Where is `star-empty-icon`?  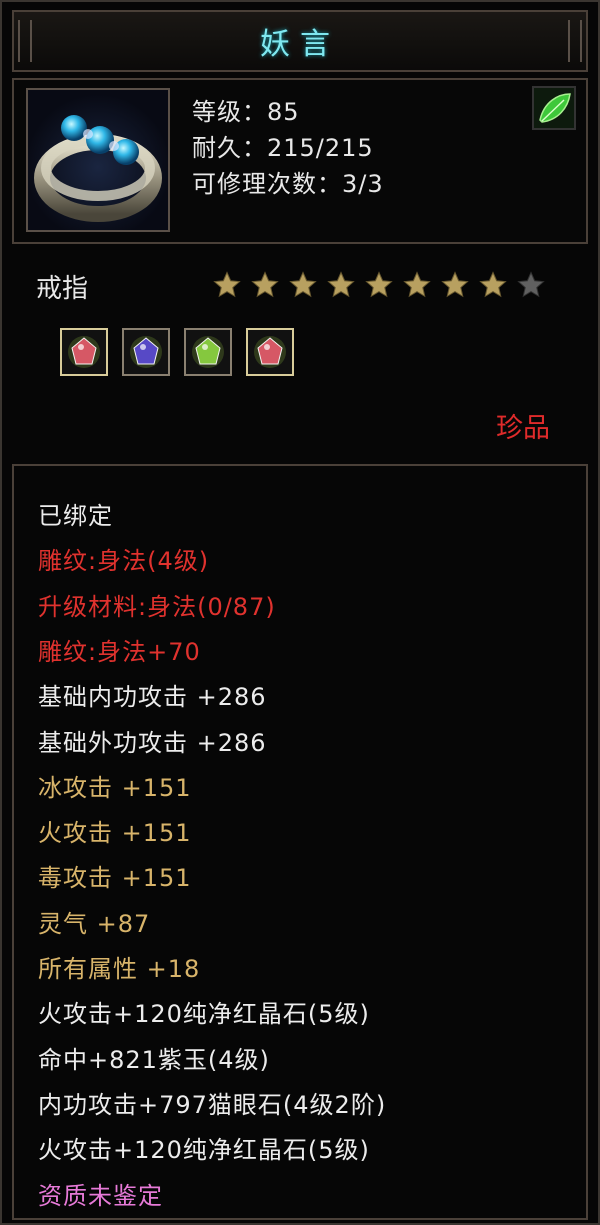 star-empty-icon is located at coordinates (531, 284).